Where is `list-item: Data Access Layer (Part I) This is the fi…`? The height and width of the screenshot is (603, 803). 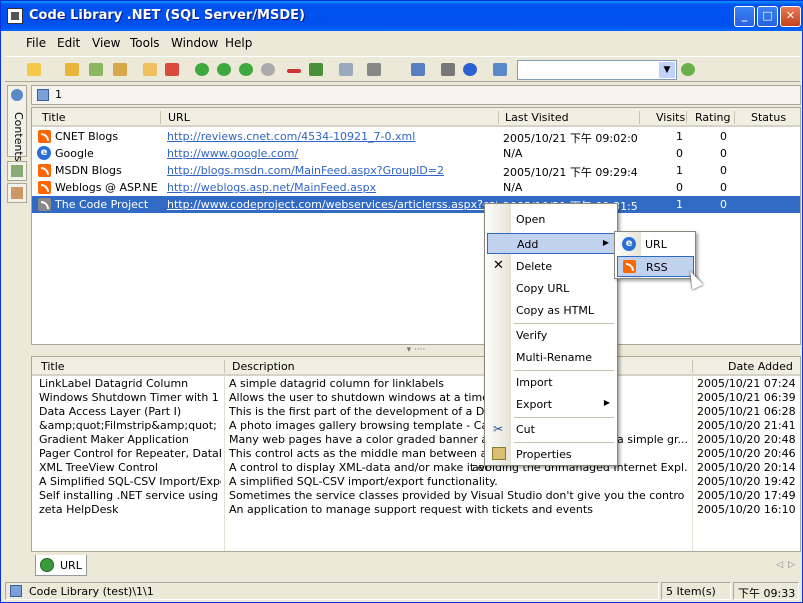
list-item: Data Access Layer (Part I) This is the fi… is located at coordinates (416, 412).